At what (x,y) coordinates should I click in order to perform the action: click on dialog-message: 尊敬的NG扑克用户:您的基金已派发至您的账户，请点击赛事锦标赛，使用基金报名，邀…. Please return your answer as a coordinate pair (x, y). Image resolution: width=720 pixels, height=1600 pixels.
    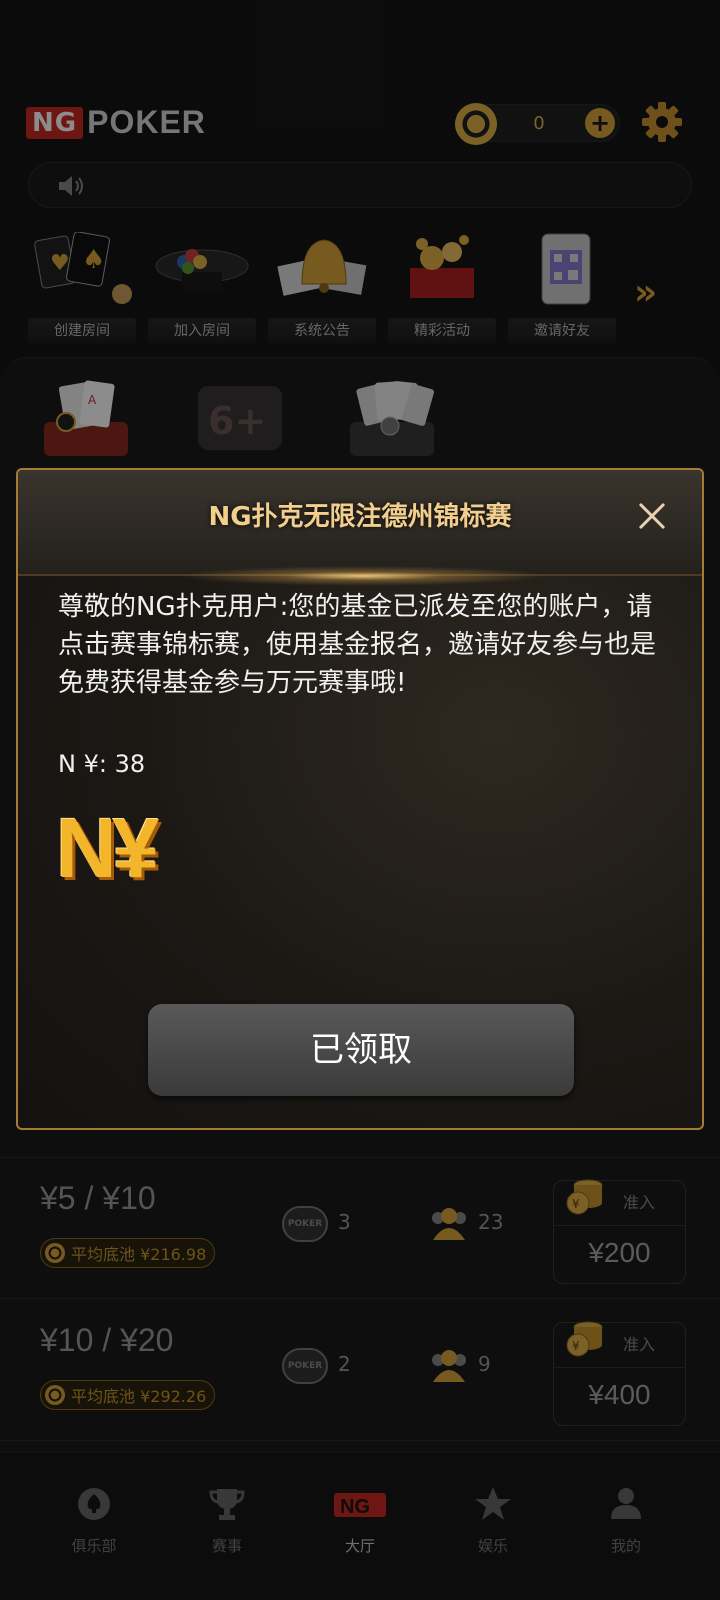
    Looking at the image, I should click on (357, 645).